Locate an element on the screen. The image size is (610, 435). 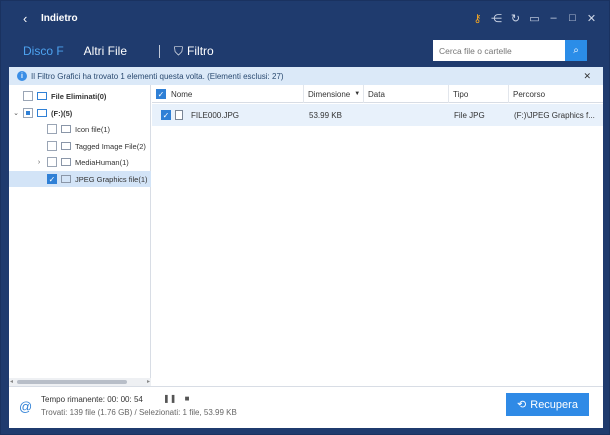
back-button: Indietro is located at coordinates (59, 18).